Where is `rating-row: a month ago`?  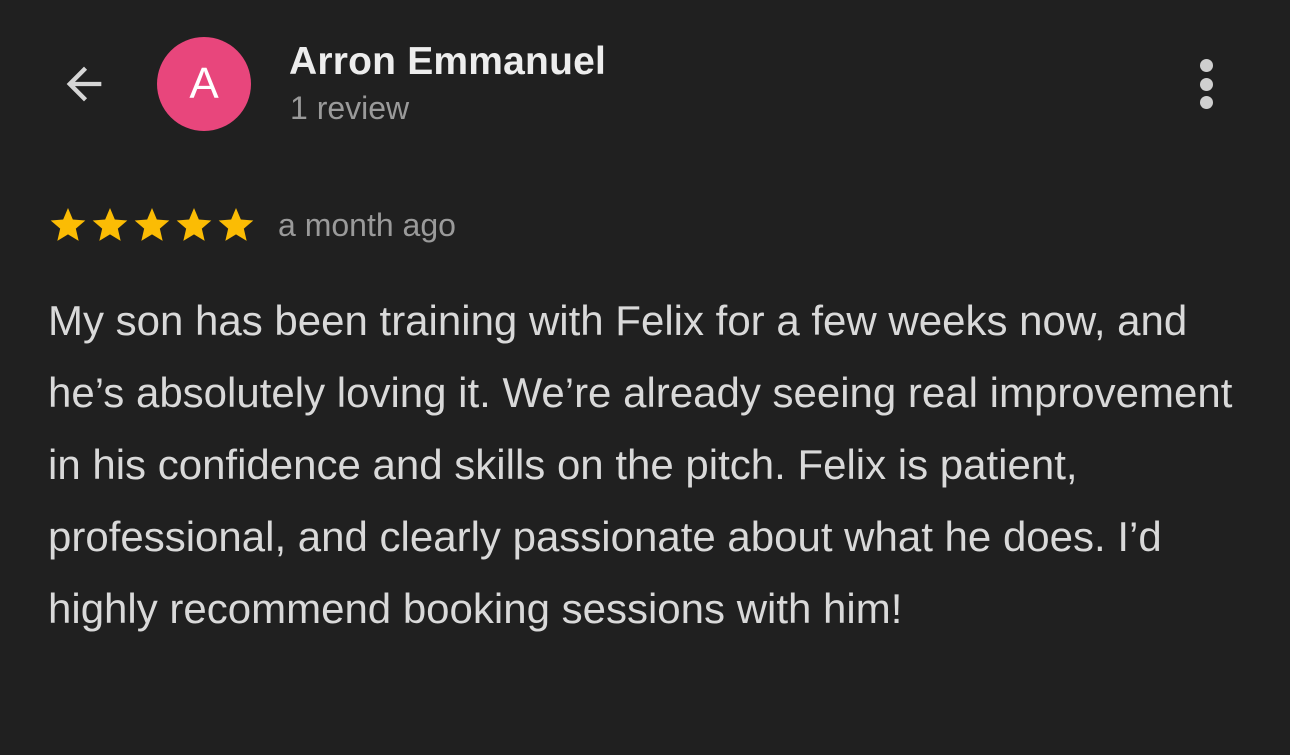
rating-row: a month ago is located at coordinates (252, 225).